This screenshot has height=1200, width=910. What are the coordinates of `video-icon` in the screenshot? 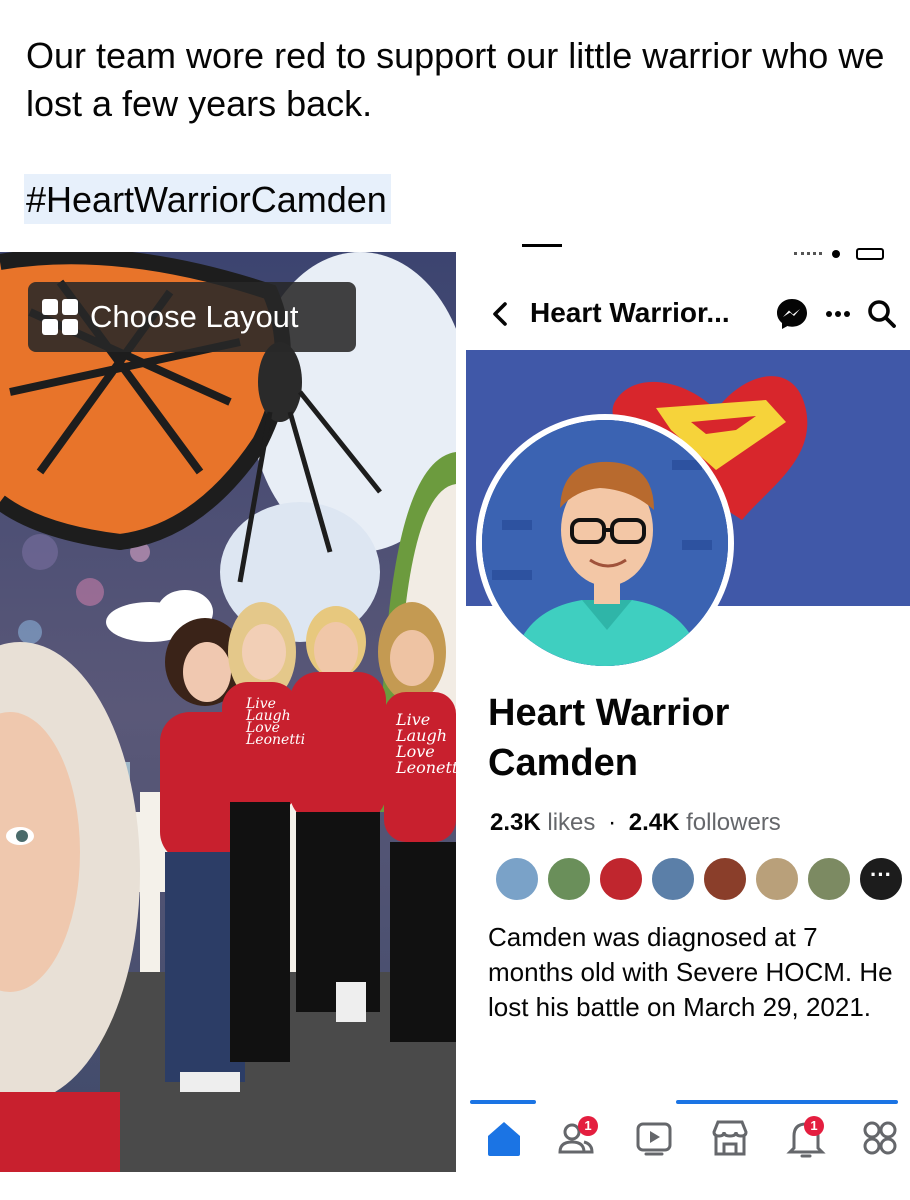 It's located at (654, 1138).